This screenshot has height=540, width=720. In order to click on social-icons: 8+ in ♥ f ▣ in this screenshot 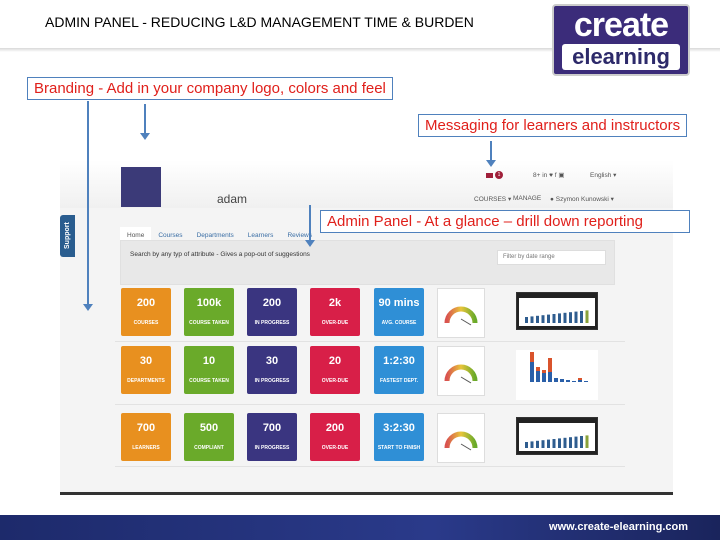, I will do `click(549, 175)`.